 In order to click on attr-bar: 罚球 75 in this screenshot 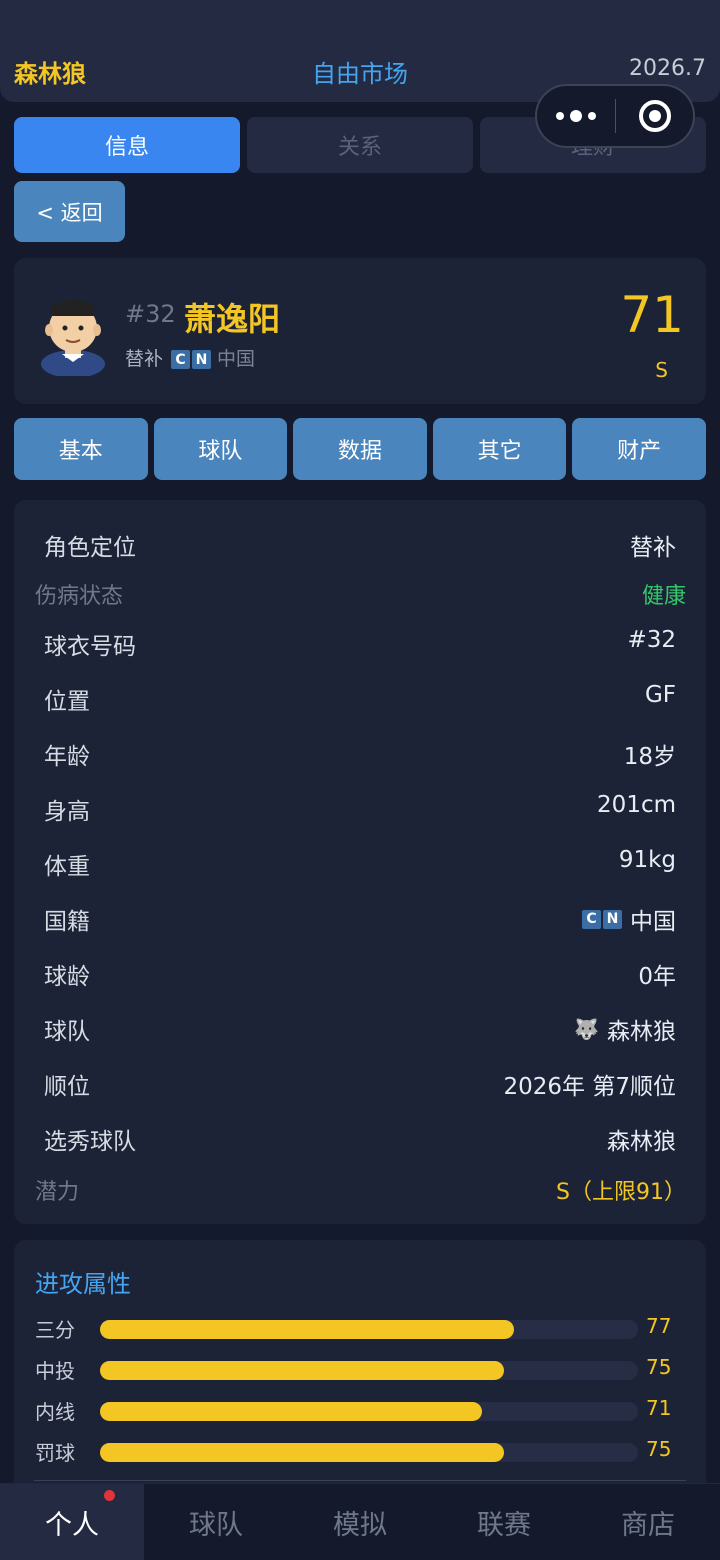, I will do `click(353, 1451)`.